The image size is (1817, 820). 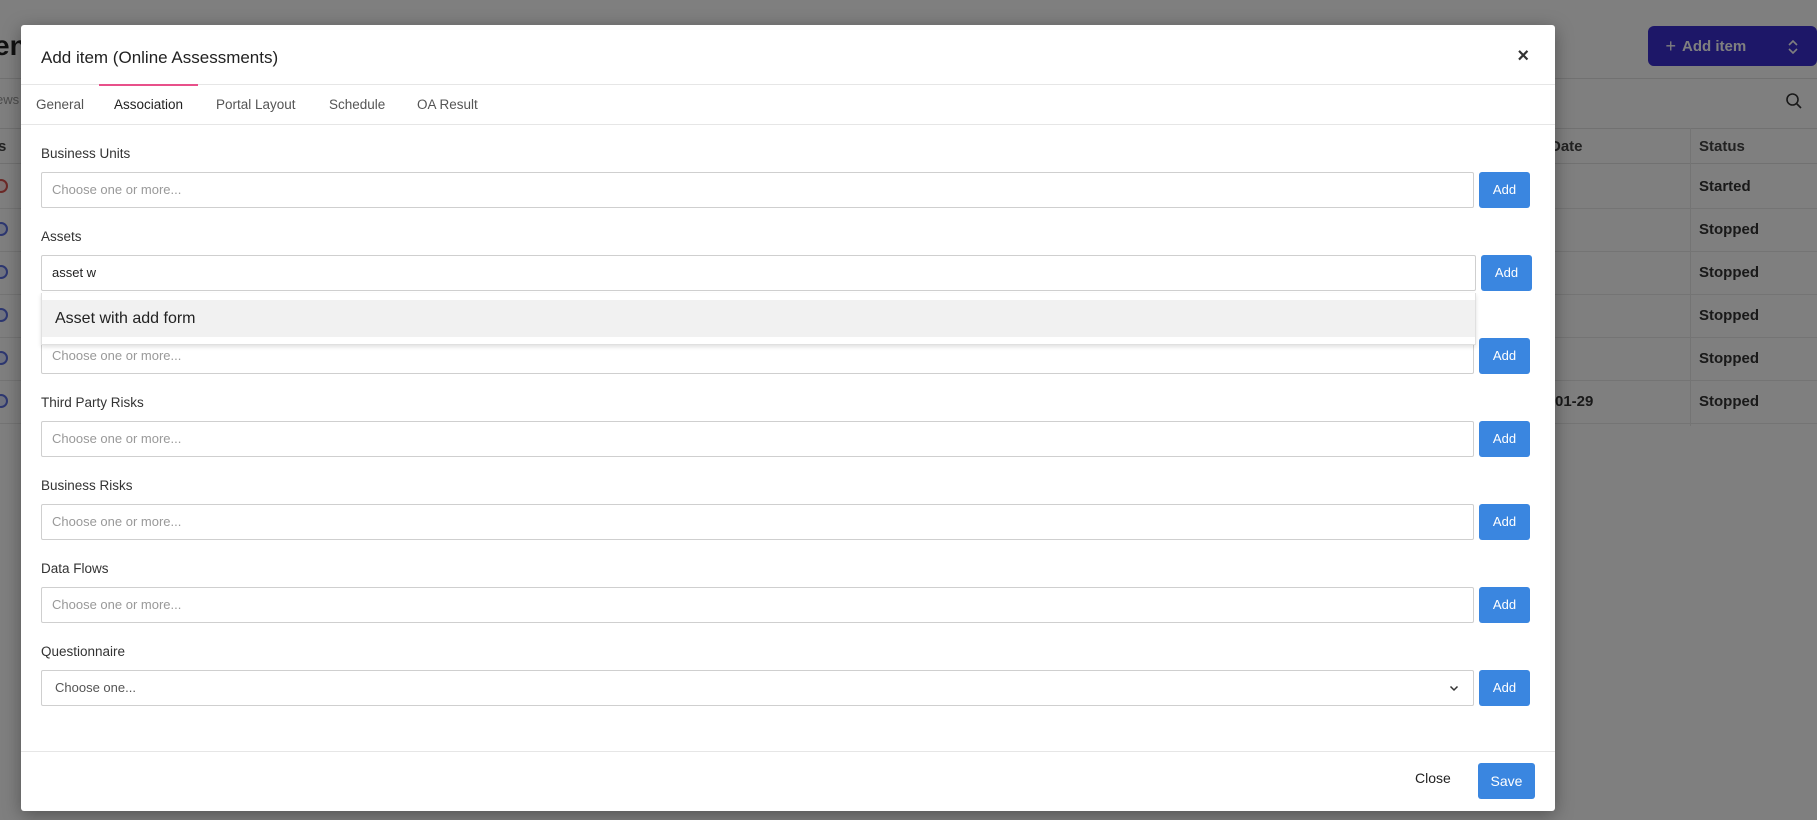 I want to click on dropdown-option: Asset with add form, so click(x=758, y=318).